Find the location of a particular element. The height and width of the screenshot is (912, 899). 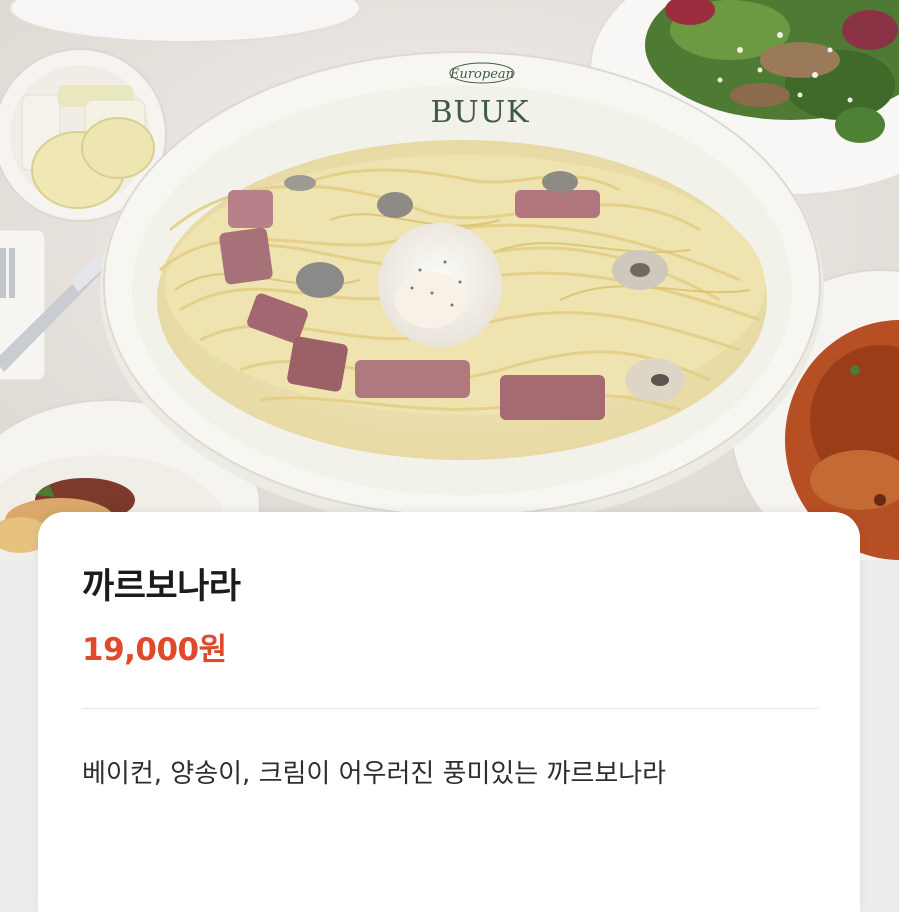

menu-item-name: 까르보나라 is located at coordinates (161, 587).